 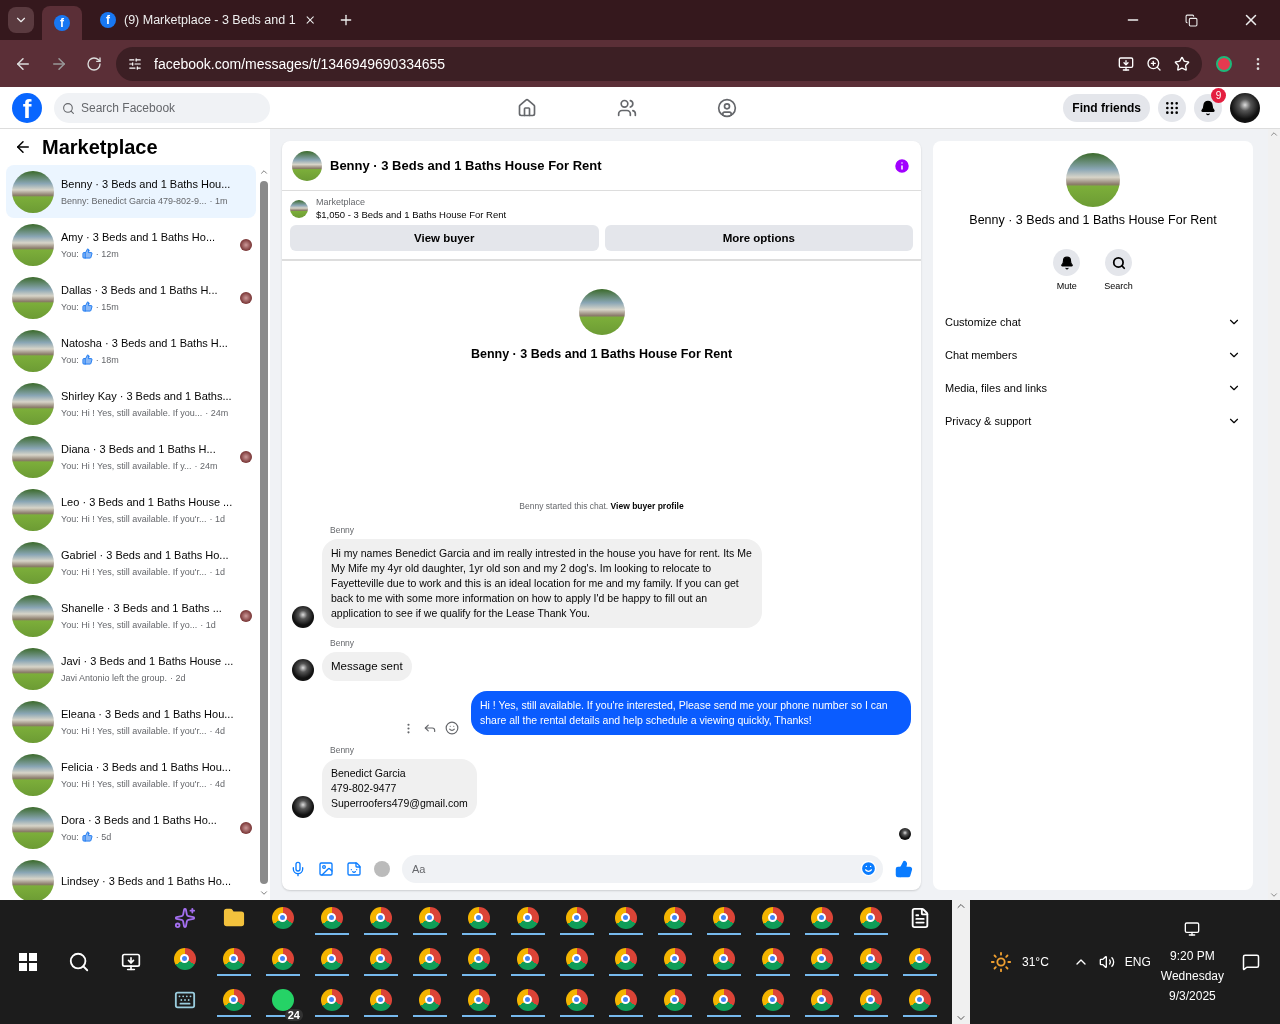 I want to click on conversation-item: Natosha · 3 Beds and 1 Baths H... You: · 18m, so click(x=131, y=350).